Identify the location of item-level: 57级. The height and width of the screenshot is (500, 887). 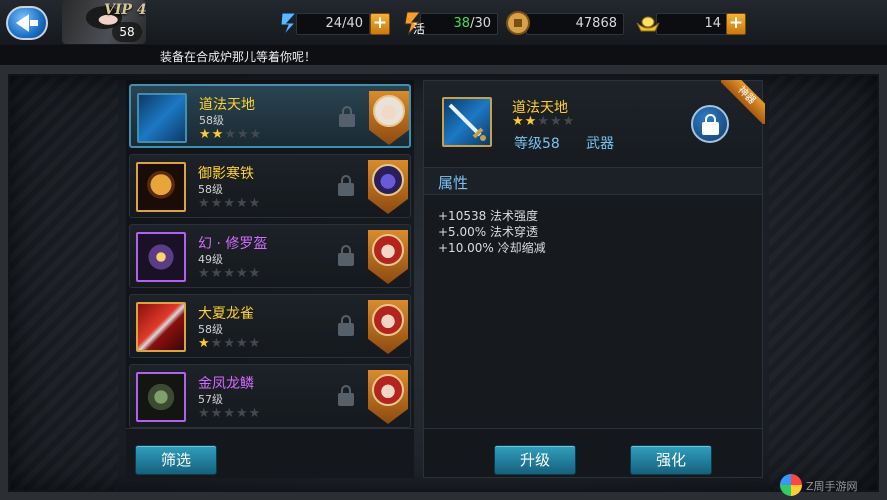
(210, 399).